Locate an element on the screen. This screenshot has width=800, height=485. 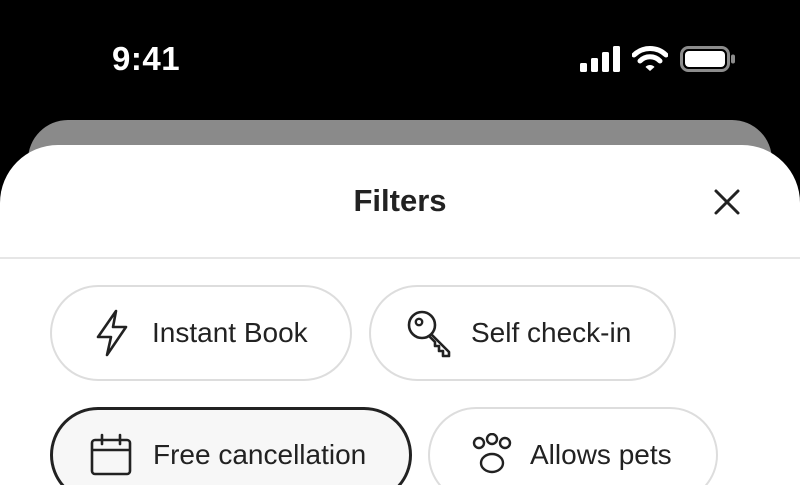
self-check-in-chip: Self check-in is located at coordinates (522, 333).